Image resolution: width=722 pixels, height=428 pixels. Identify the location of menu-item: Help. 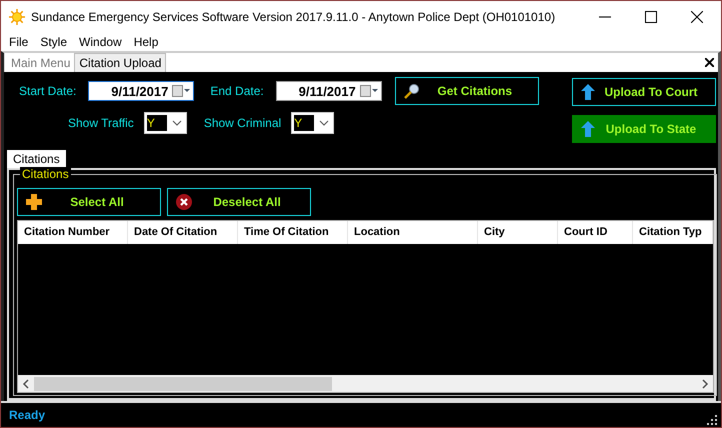
(146, 41).